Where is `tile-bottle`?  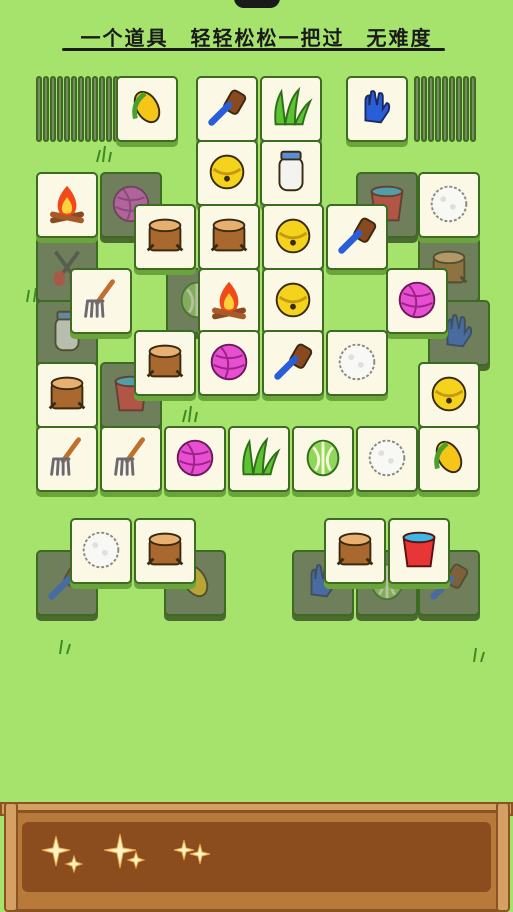
tile-bottle is located at coordinates (291, 173).